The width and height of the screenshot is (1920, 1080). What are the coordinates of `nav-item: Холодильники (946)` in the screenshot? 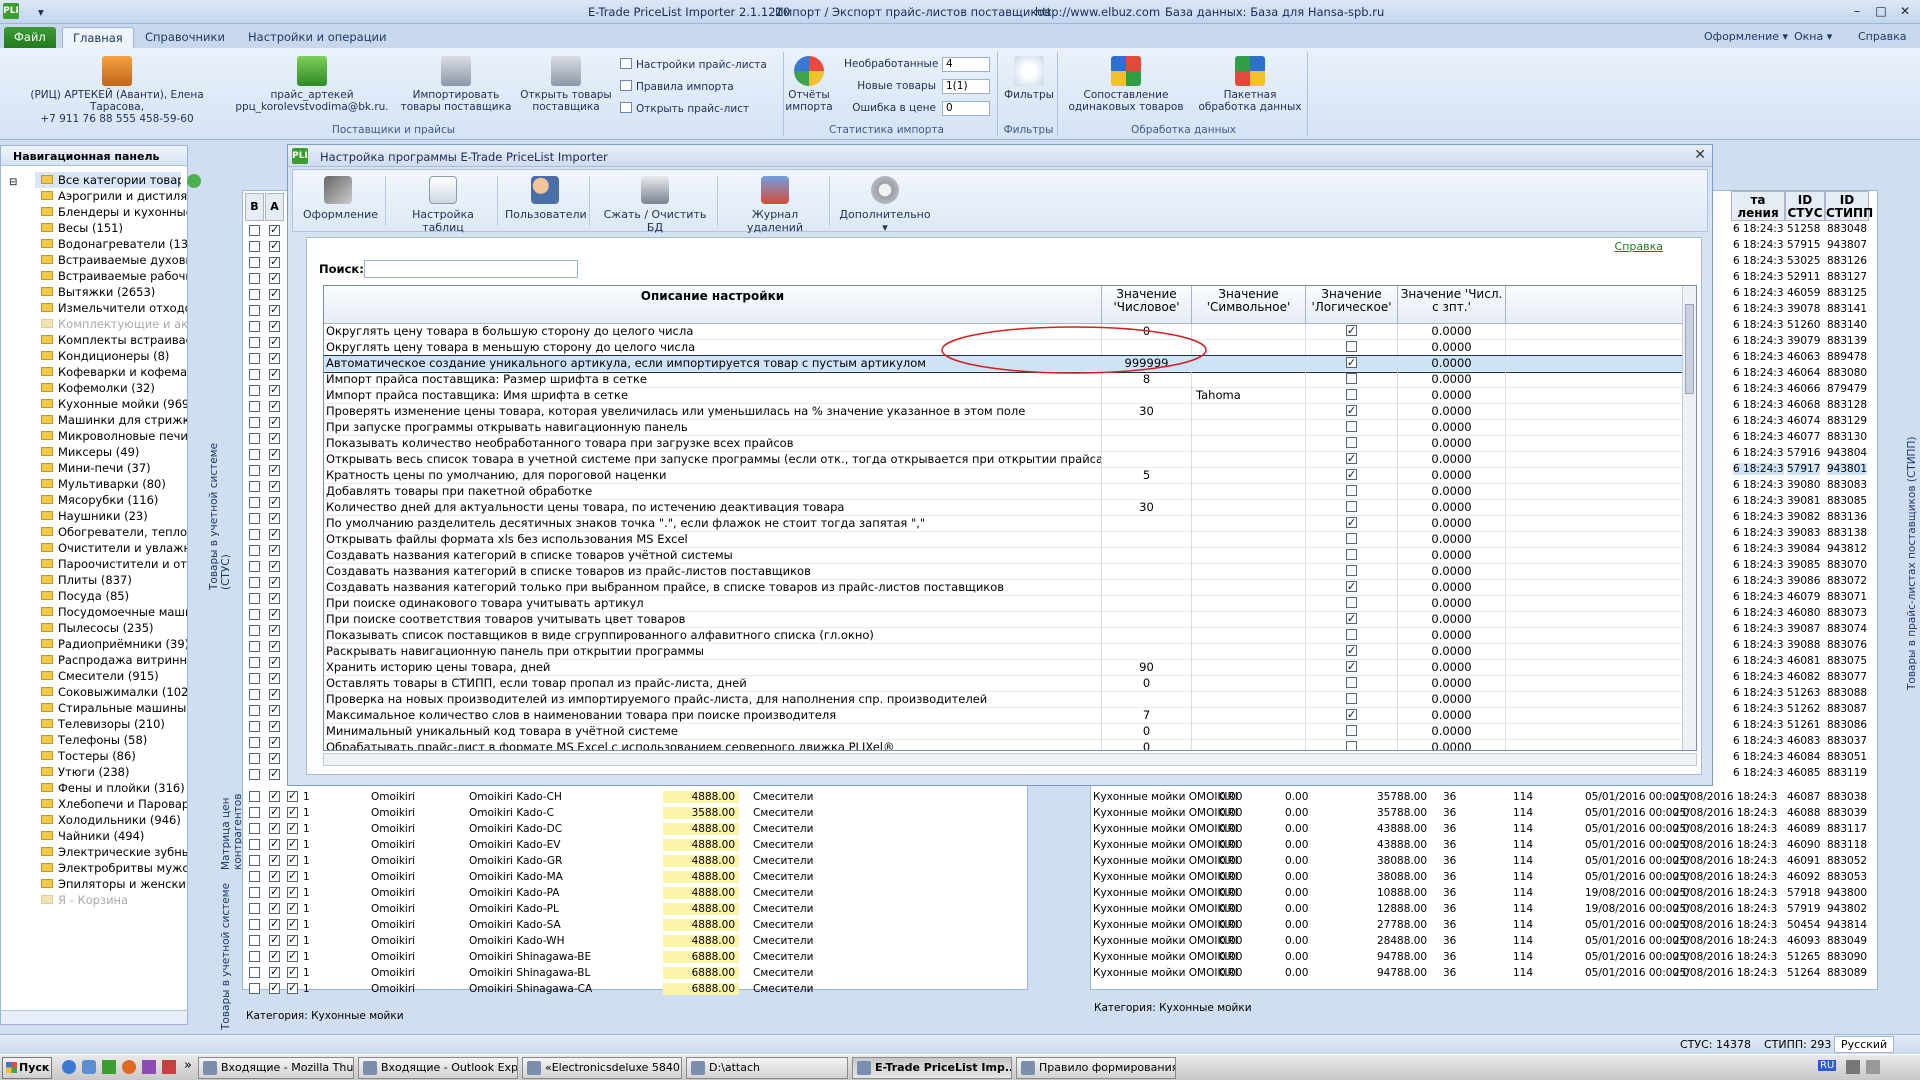 It's located at (114, 820).